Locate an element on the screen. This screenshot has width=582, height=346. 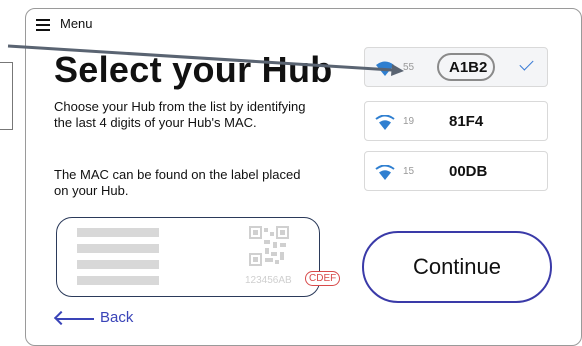
signal-strength: 55 is located at coordinates (409, 67).